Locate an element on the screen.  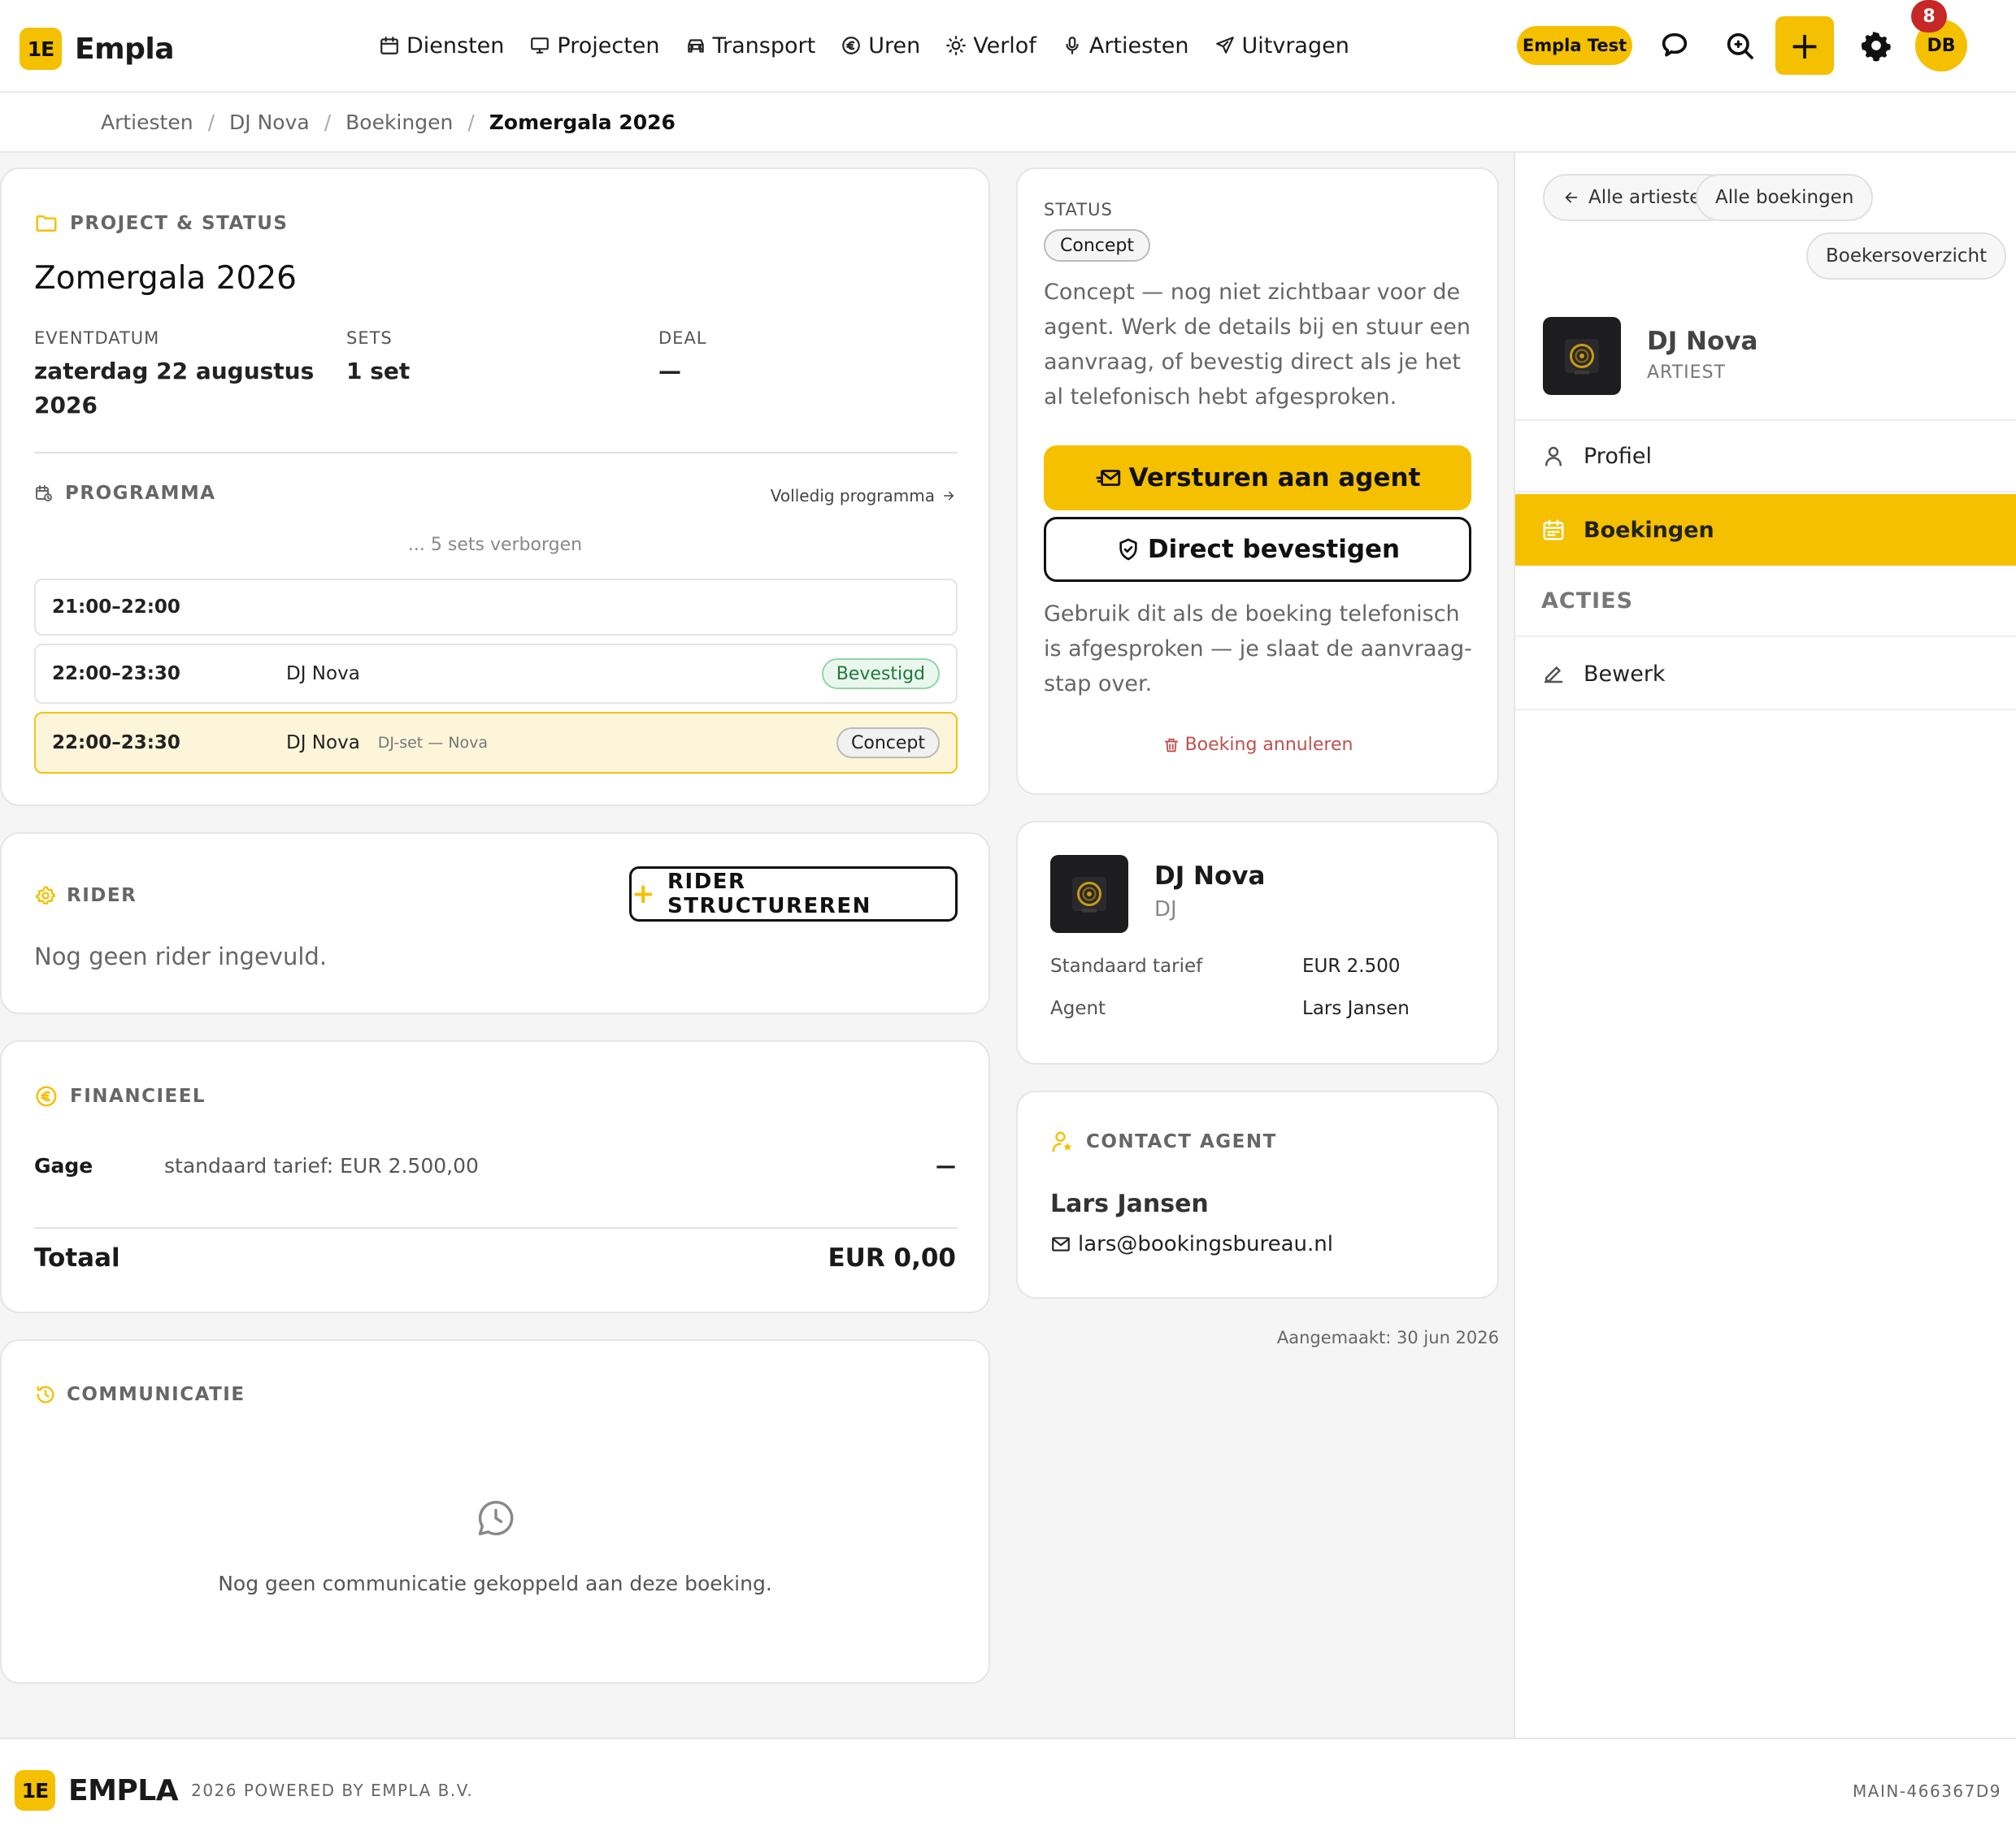
nav-item-label: Artiesten is located at coordinates (1138, 46).